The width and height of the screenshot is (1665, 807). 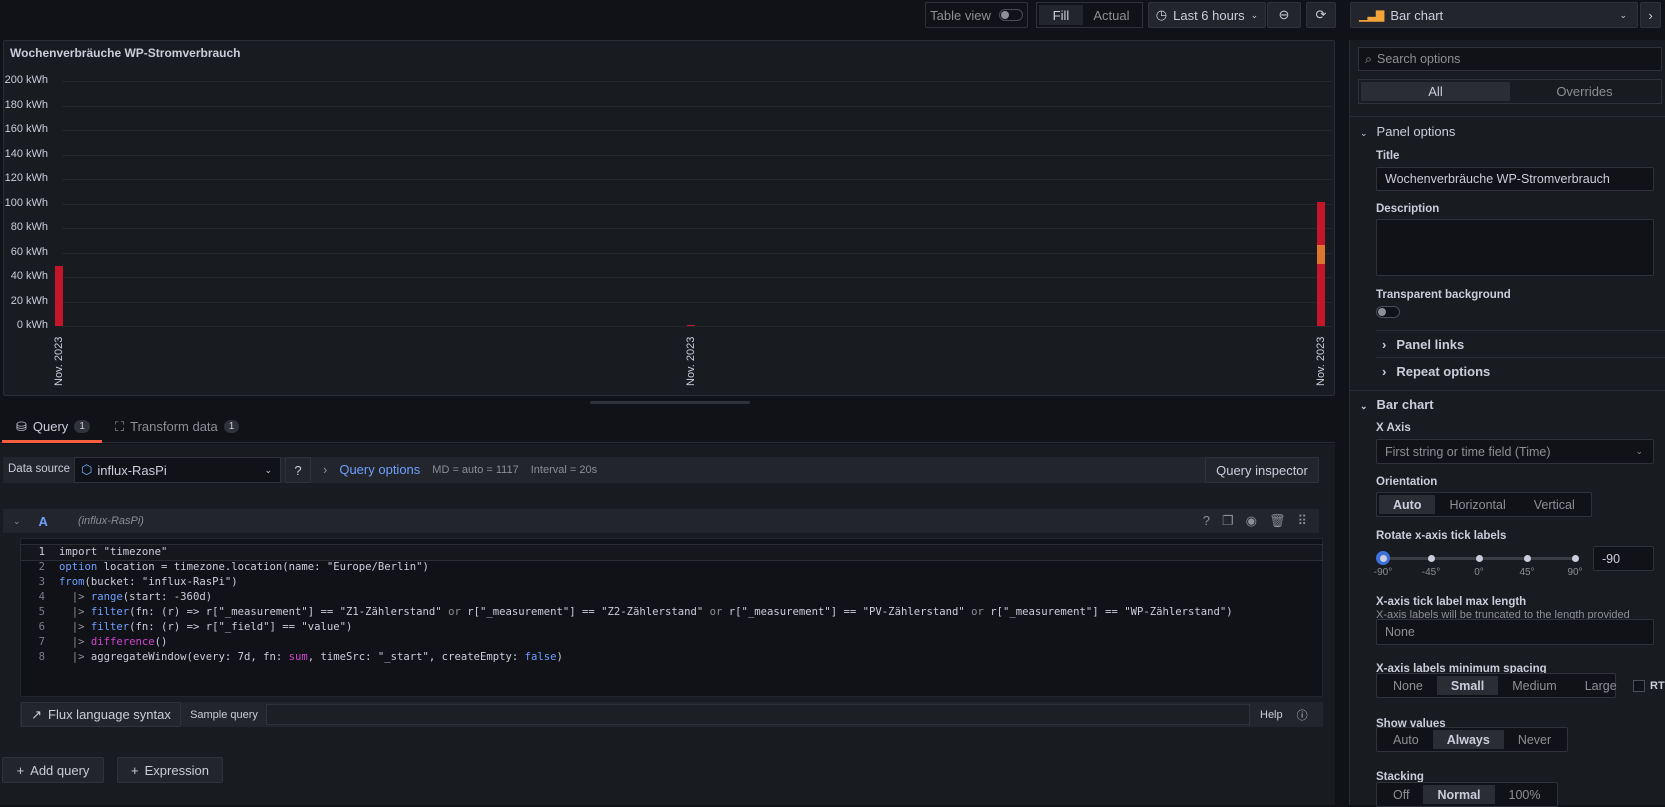 I want to click on interval: Interval = 20s, so click(x=564, y=469).